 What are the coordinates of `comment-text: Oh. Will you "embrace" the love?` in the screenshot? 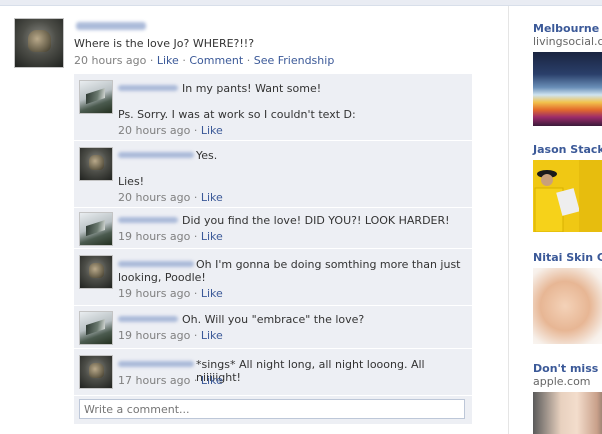 It's located at (273, 319).